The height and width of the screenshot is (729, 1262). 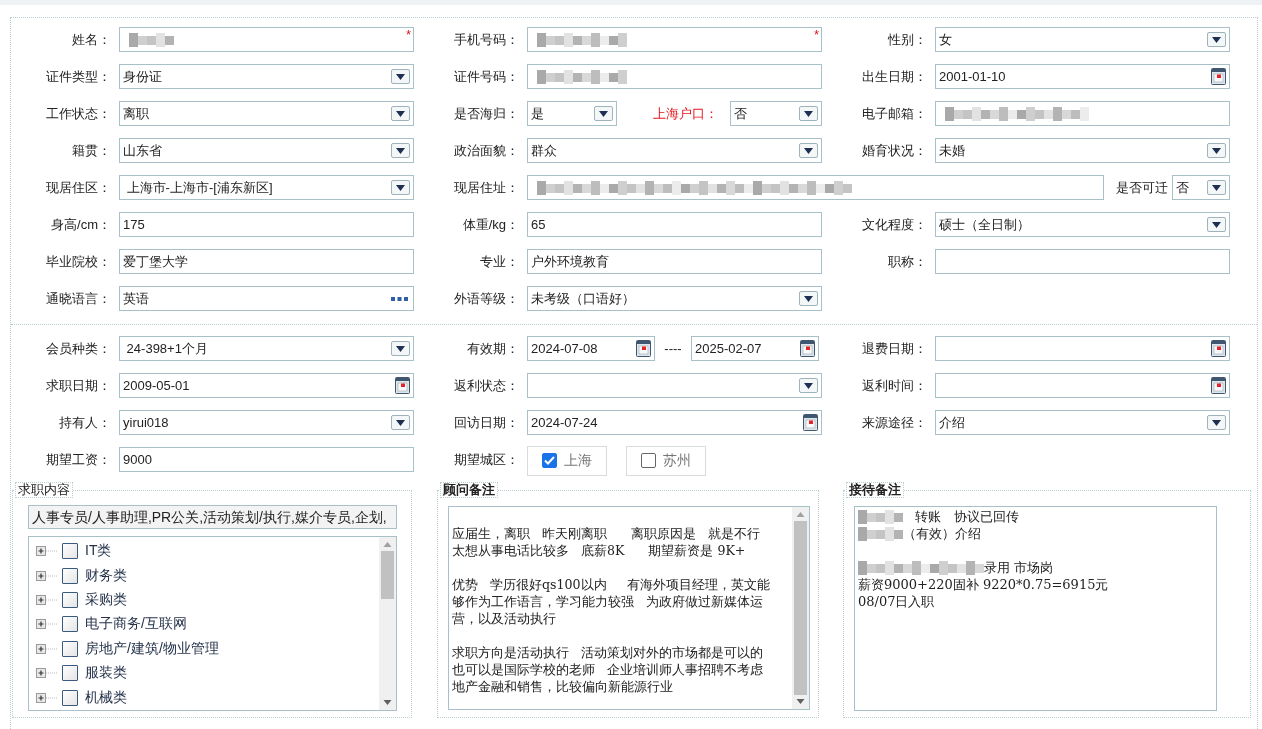 I want to click on tree-item: 财务类, so click(x=207, y=575).